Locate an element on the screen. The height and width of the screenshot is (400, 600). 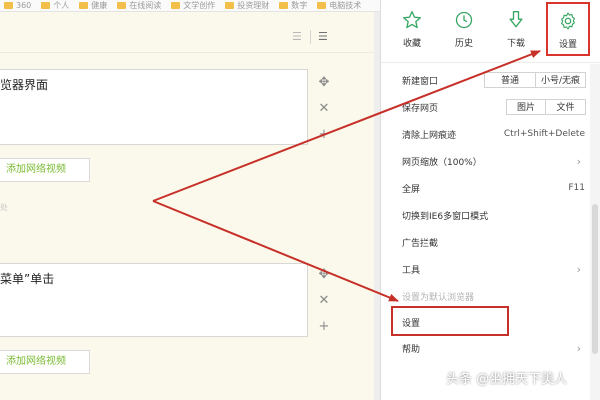
text-block-1: 览器界面 is located at coordinates (154, 107).